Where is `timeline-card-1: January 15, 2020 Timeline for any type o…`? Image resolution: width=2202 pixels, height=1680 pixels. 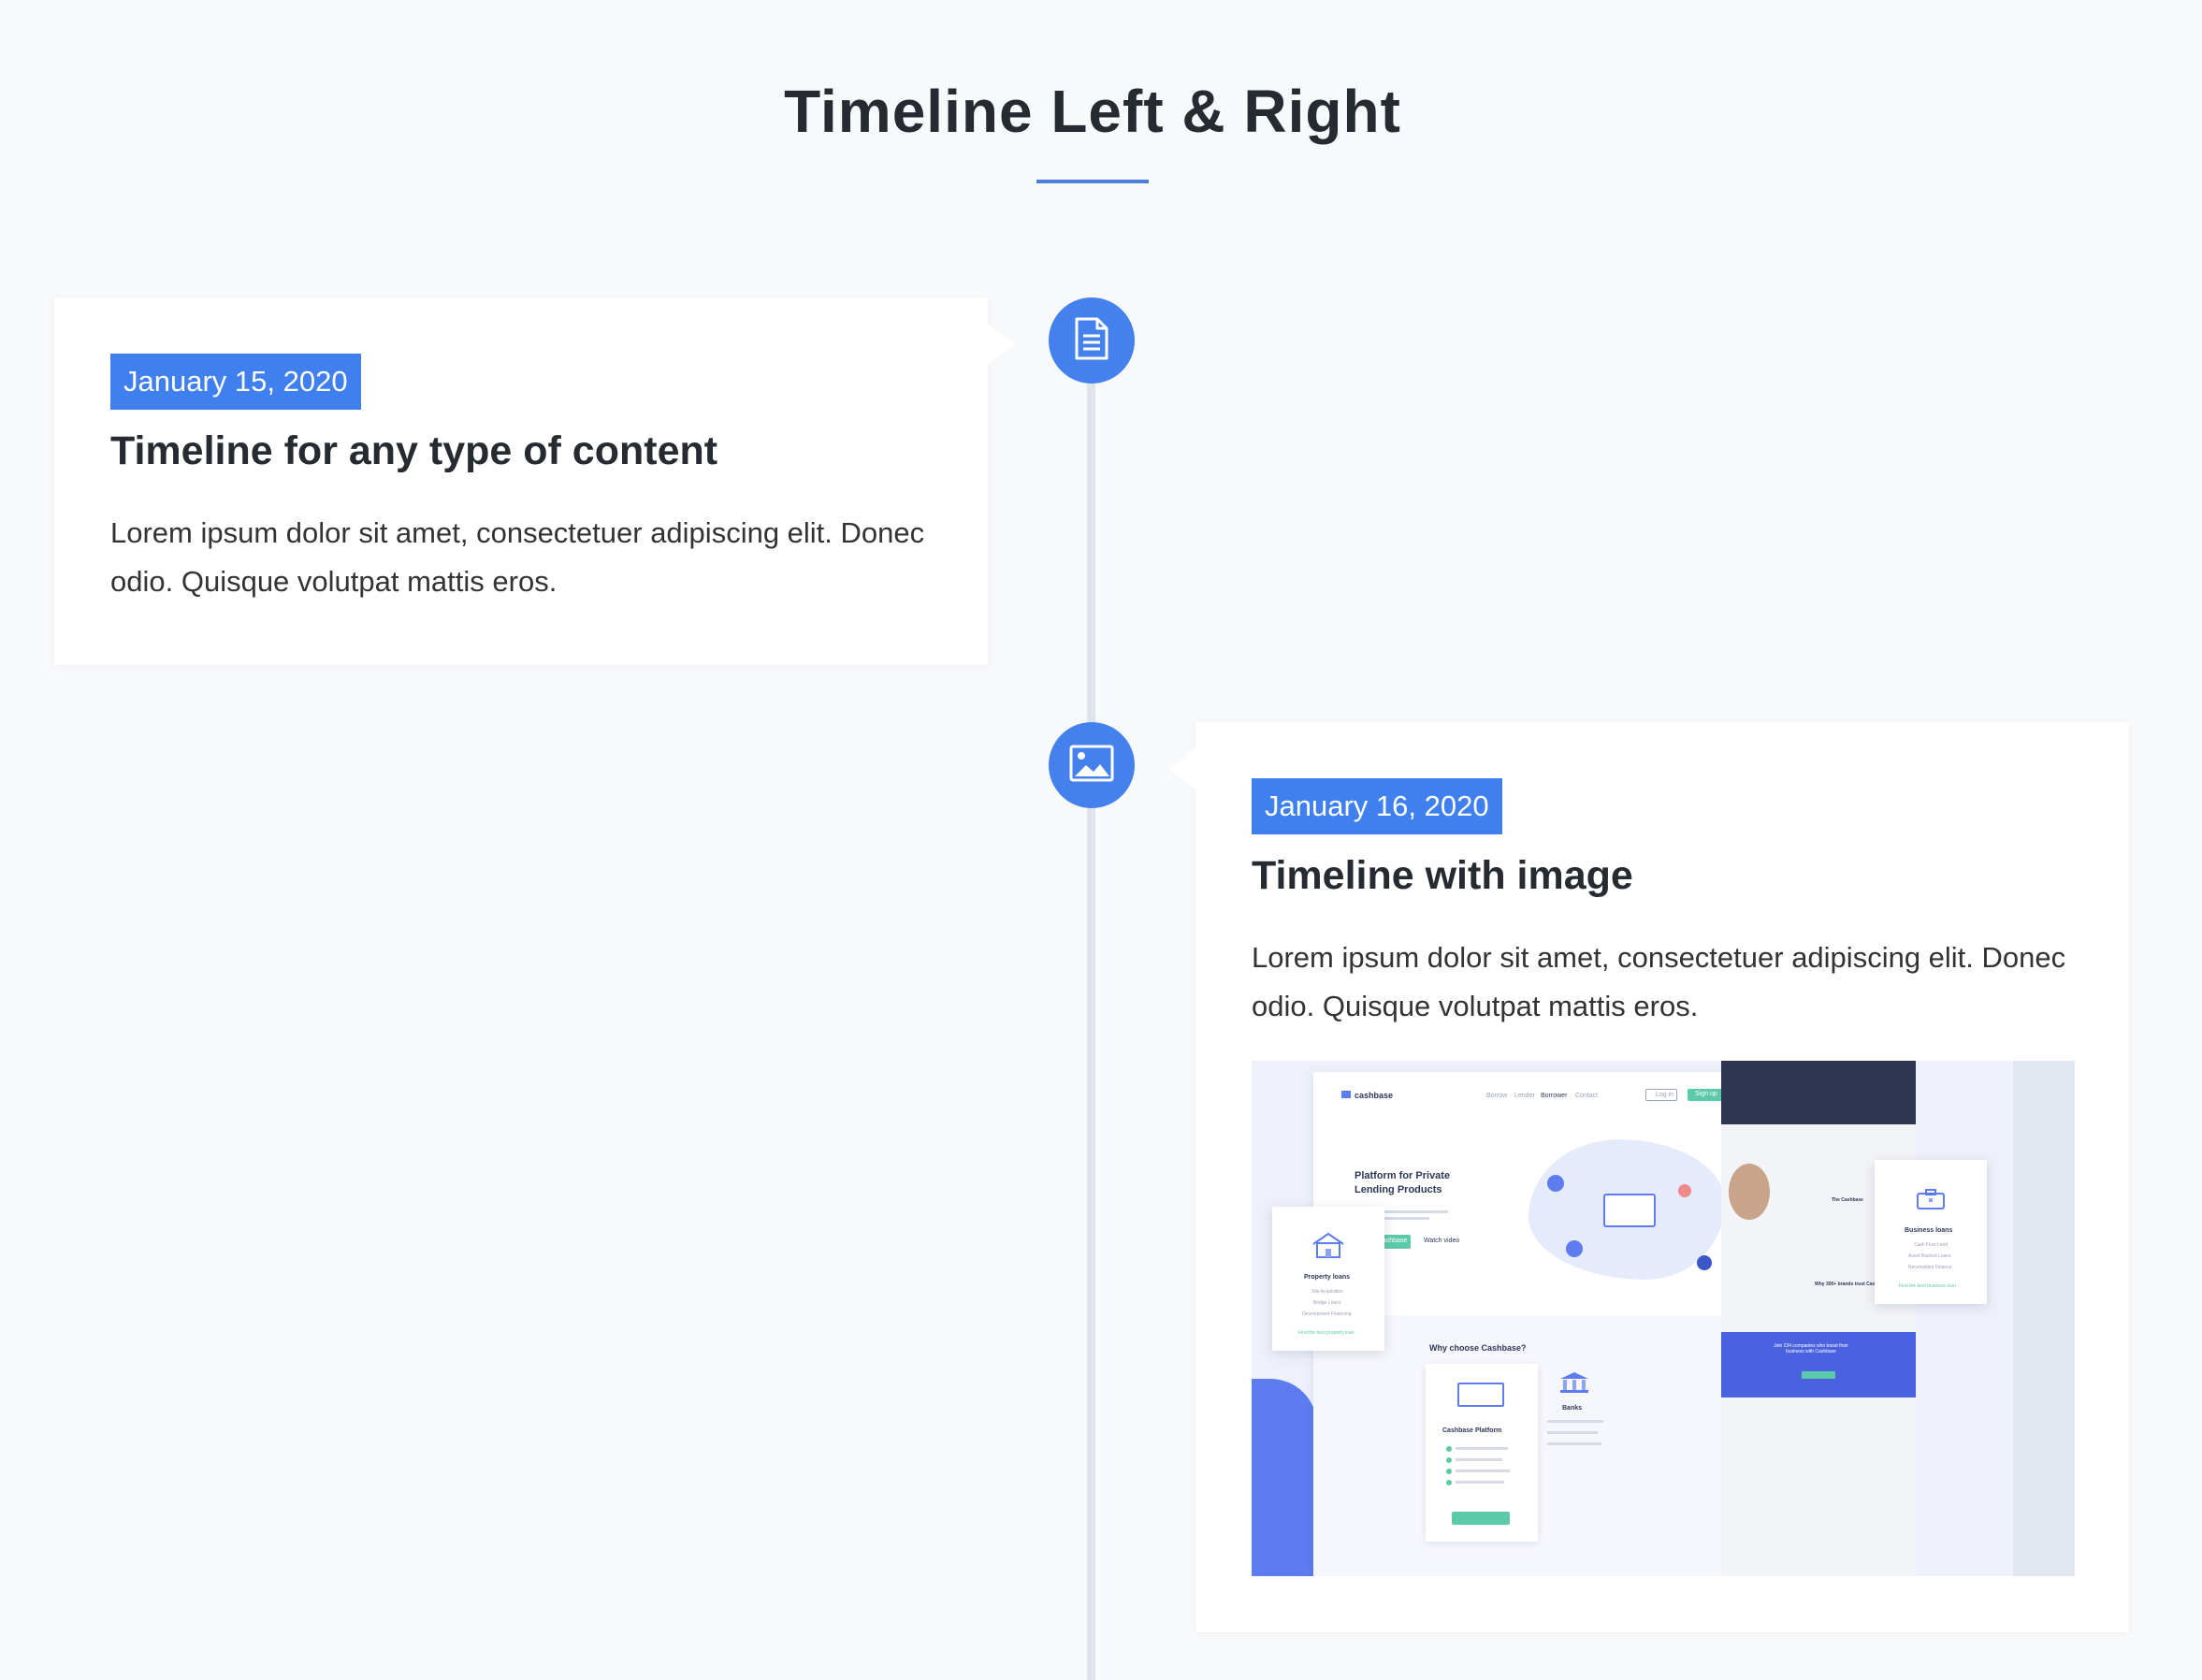 timeline-card-1: January 15, 2020 Timeline for any type o… is located at coordinates (534, 481).